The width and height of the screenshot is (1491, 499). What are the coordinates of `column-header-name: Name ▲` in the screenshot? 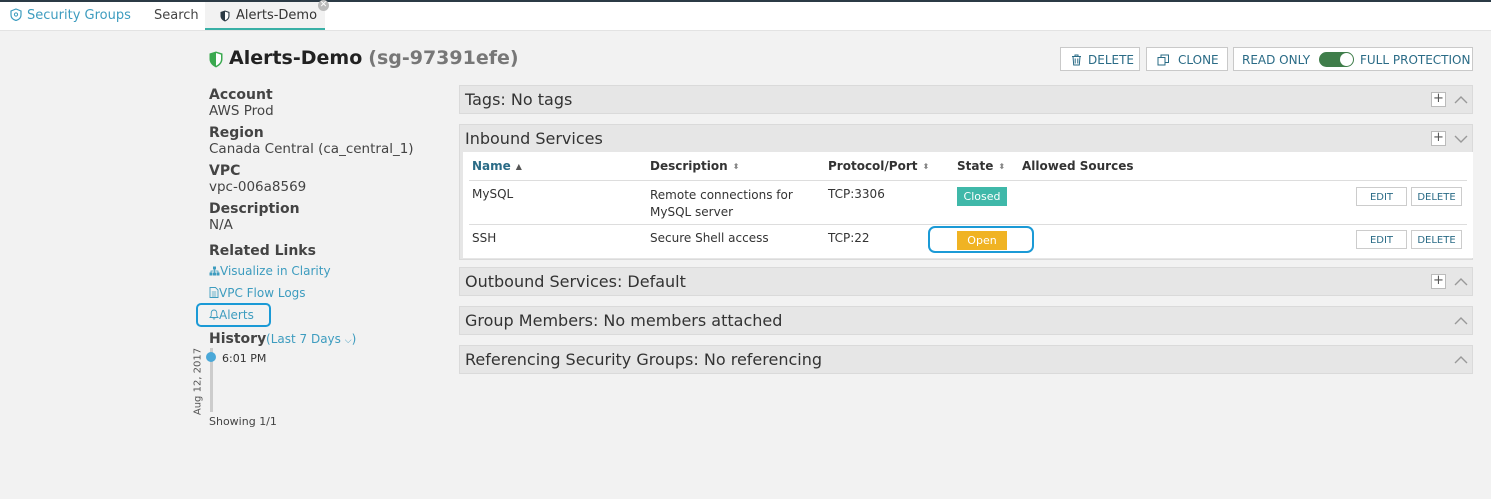 It's located at (497, 166).